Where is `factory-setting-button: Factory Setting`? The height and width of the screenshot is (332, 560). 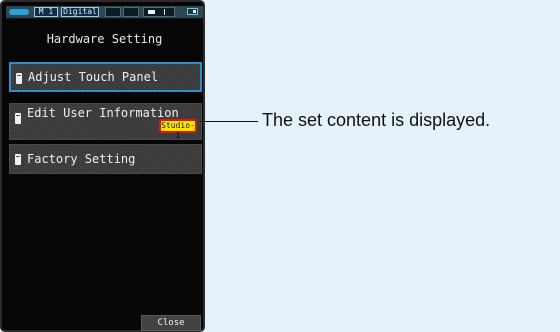
factory-setting-button: Factory Setting is located at coordinates (105, 159).